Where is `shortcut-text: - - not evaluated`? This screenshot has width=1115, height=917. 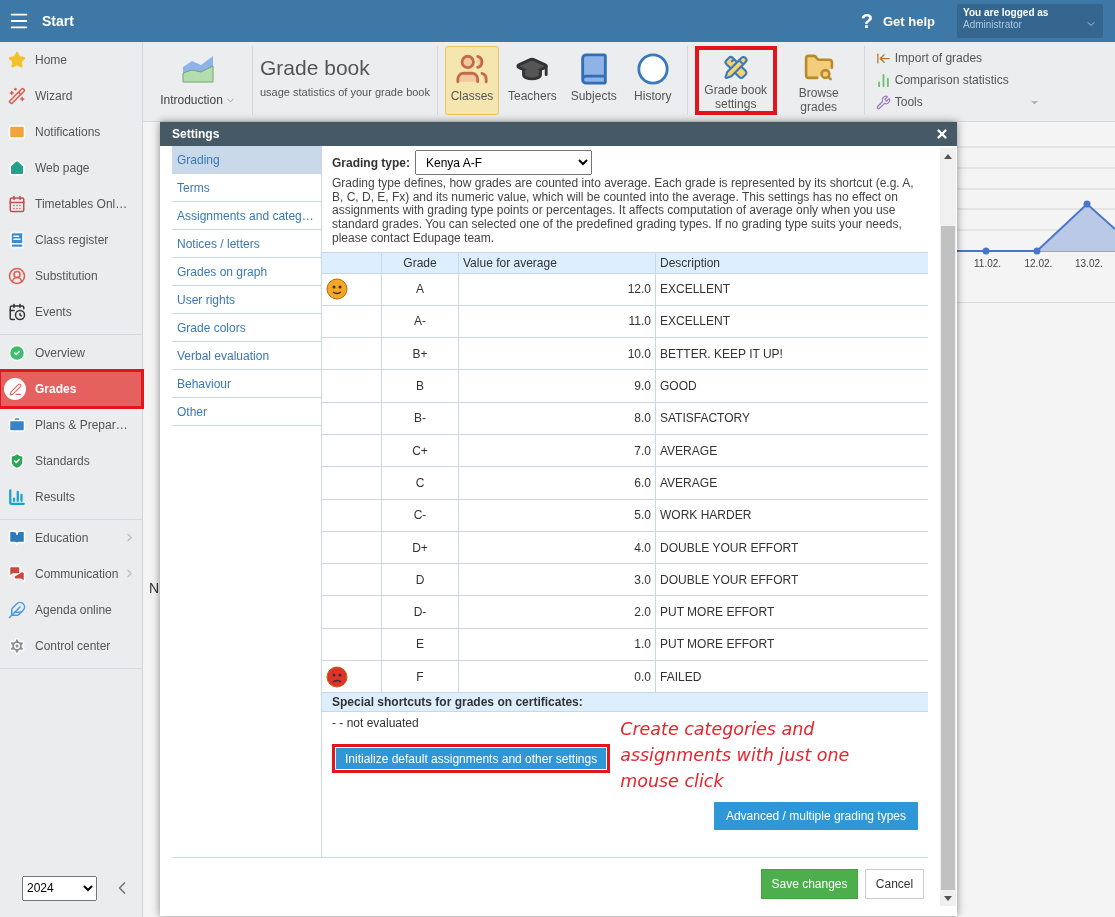
shortcut-text: - - not evaluated is located at coordinates (376, 723).